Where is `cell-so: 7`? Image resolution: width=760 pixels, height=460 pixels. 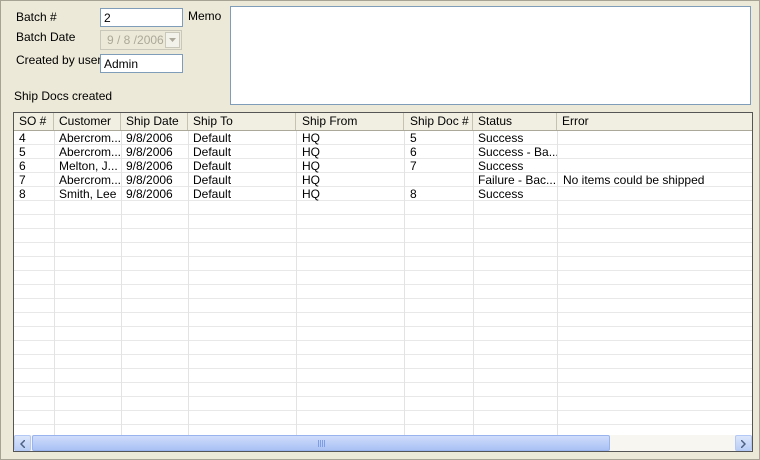 cell-so: 7 is located at coordinates (22, 180).